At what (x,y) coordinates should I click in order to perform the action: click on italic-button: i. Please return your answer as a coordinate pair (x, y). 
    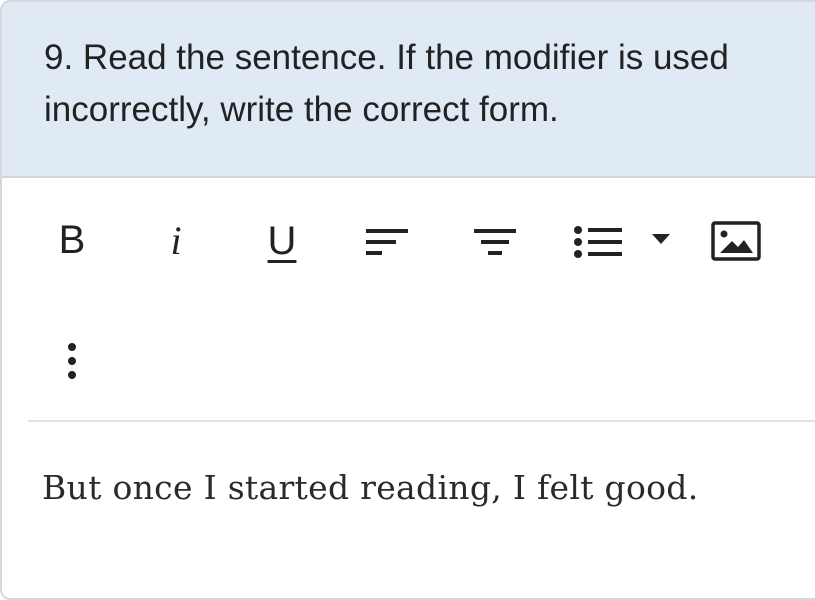
    Looking at the image, I should click on (176, 240).